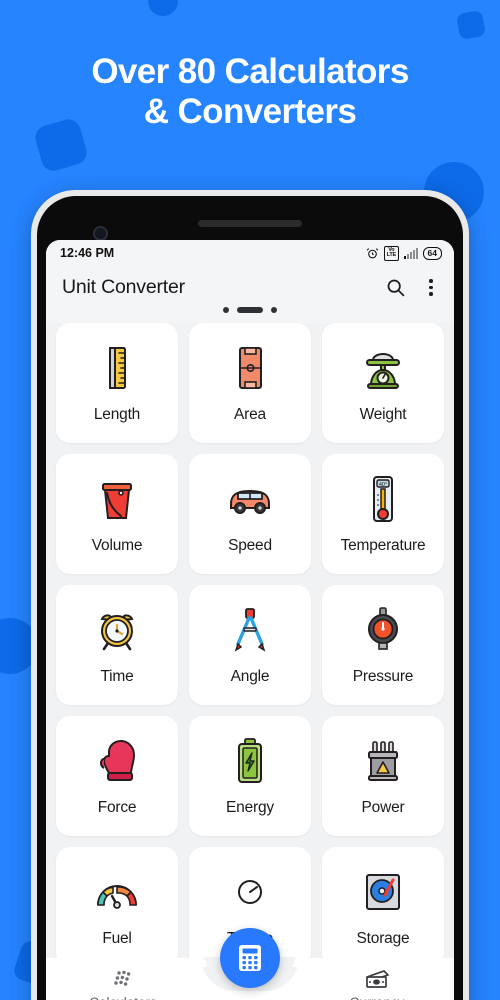  Describe the element at coordinates (250, 892) in the screenshot. I see `torque-icon` at that location.